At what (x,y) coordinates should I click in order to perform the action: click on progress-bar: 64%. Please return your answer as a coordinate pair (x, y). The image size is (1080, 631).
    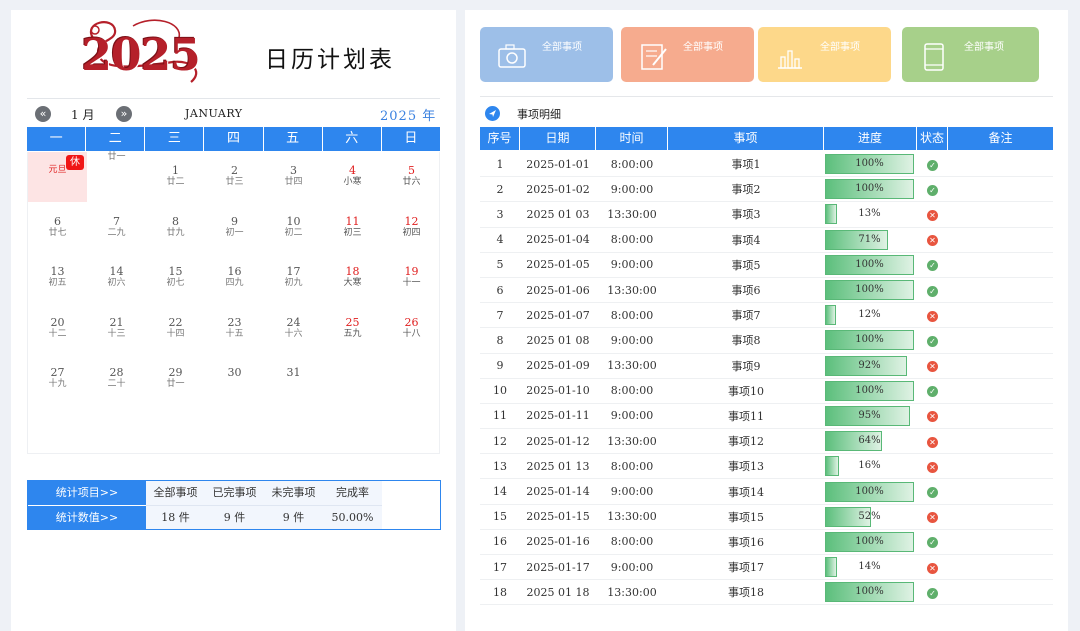
    Looking at the image, I should click on (869, 441).